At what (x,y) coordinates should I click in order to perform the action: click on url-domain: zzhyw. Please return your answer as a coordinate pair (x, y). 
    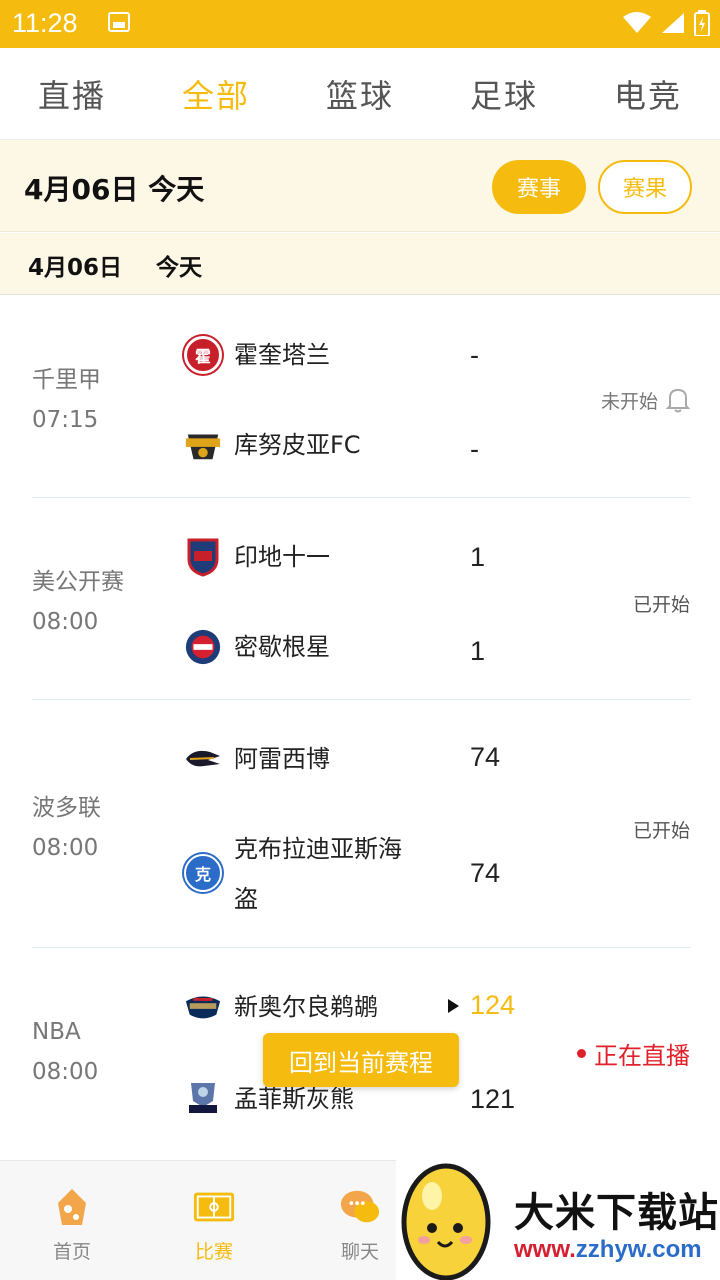
    Looking at the image, I should click on (610, 1249).